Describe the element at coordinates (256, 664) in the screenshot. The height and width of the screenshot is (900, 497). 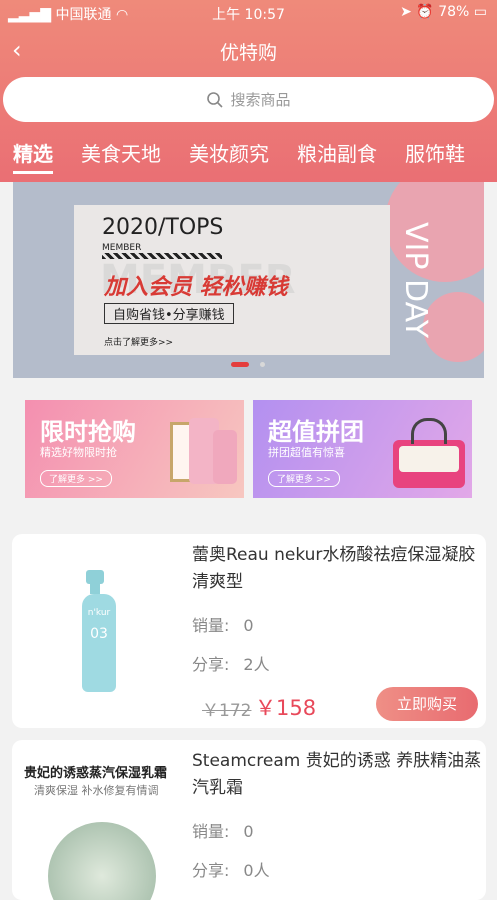
I see `share-value: 2人` at that location.